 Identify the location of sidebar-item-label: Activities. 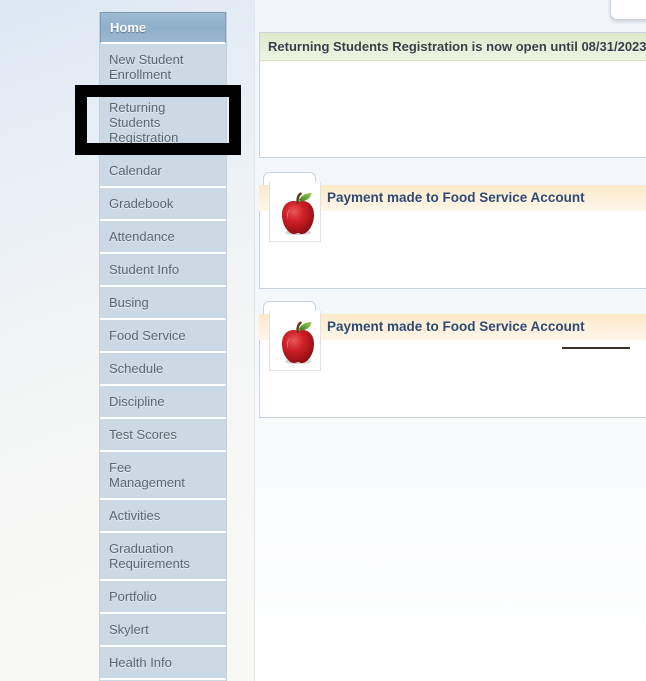
(135, 515).